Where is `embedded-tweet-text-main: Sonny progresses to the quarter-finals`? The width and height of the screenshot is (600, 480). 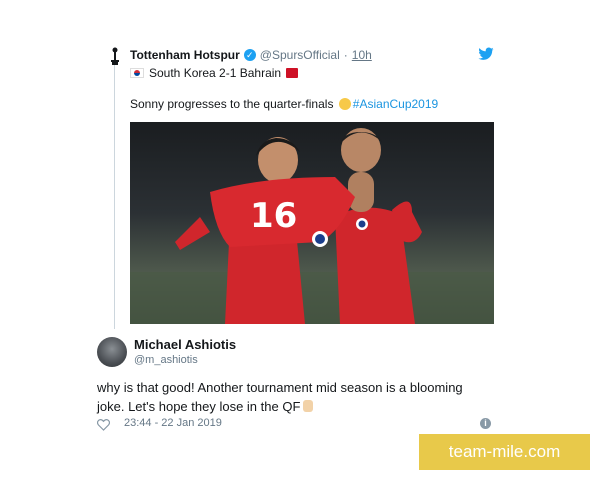 embedded-tweet-text-main: Sonny progresses to the quarter-finals is located at coordinates (232, 104).